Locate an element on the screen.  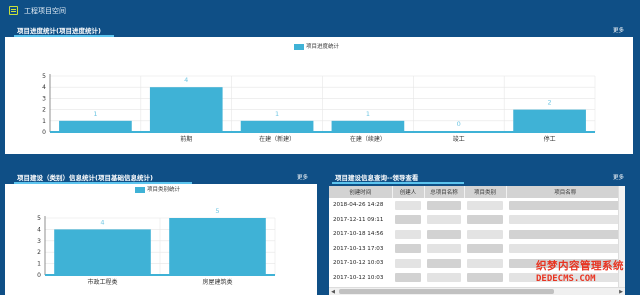
table-header-row: 创建时间 创建人 总项目名称 项目类别 项目名称 is located at coordinates (477, 192).